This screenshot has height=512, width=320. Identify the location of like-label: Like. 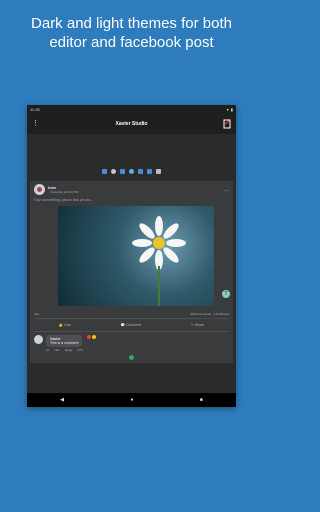
(67, 325).